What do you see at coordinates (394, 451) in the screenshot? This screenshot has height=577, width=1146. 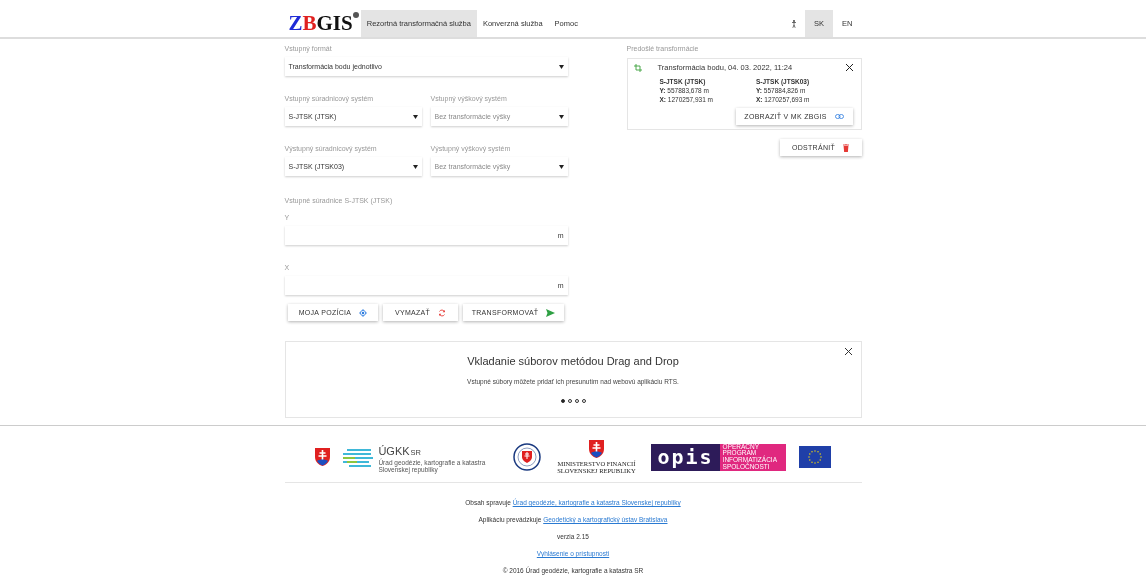 I see `logo-text: ÚGKK` at bounding box center [394, 451].